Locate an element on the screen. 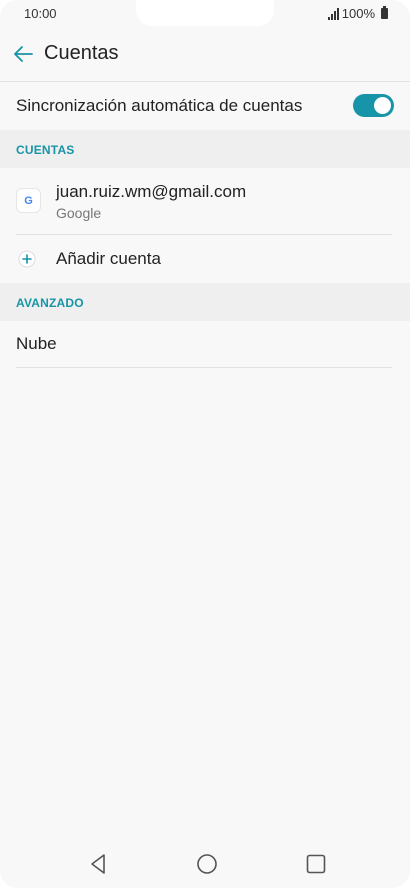 Image resolution: width=410 pixels, height=888 pixels. status-indicators: 100% is located at coordinates (357, 13).